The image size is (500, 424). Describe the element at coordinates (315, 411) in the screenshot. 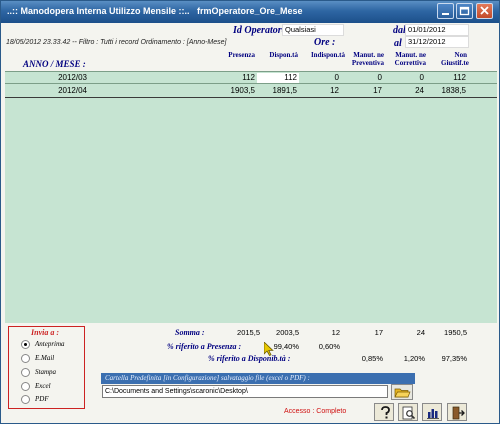

I see `accesso-status: Accesso : Completo` at that location.